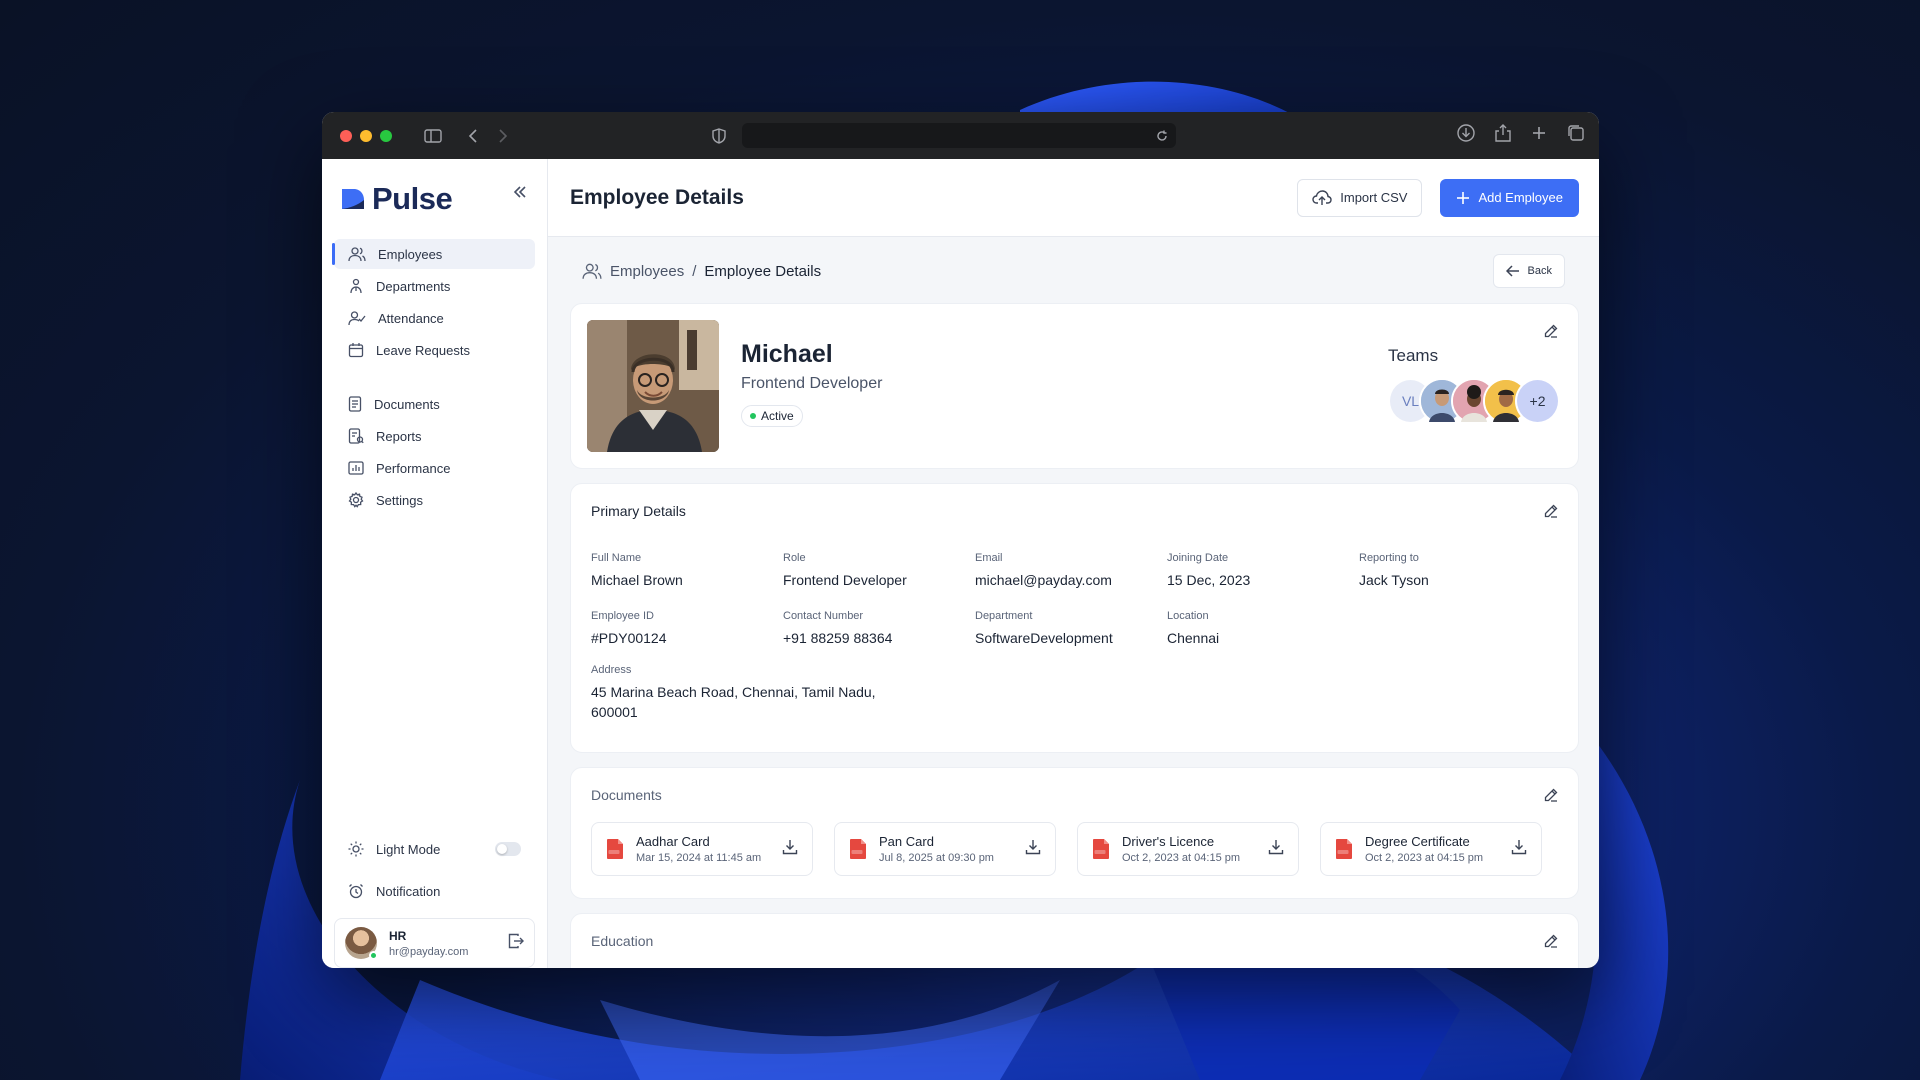  What do you see at coordinates (1071, 629) in the screenshot?
I see `field-department: Department SoftwareDevelopment` at bounding box center [1071, 629].